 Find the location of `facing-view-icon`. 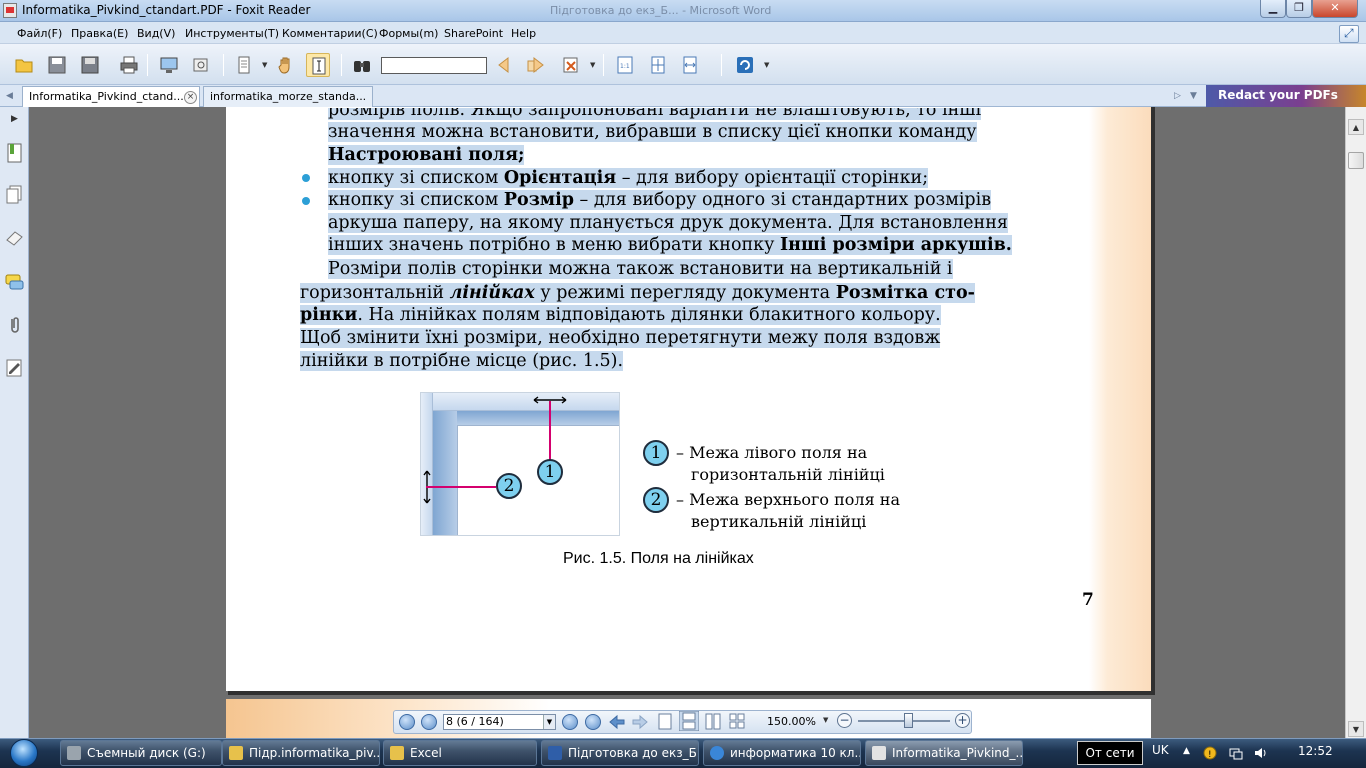

facing-view-icon is located at coordinates (713, 721).